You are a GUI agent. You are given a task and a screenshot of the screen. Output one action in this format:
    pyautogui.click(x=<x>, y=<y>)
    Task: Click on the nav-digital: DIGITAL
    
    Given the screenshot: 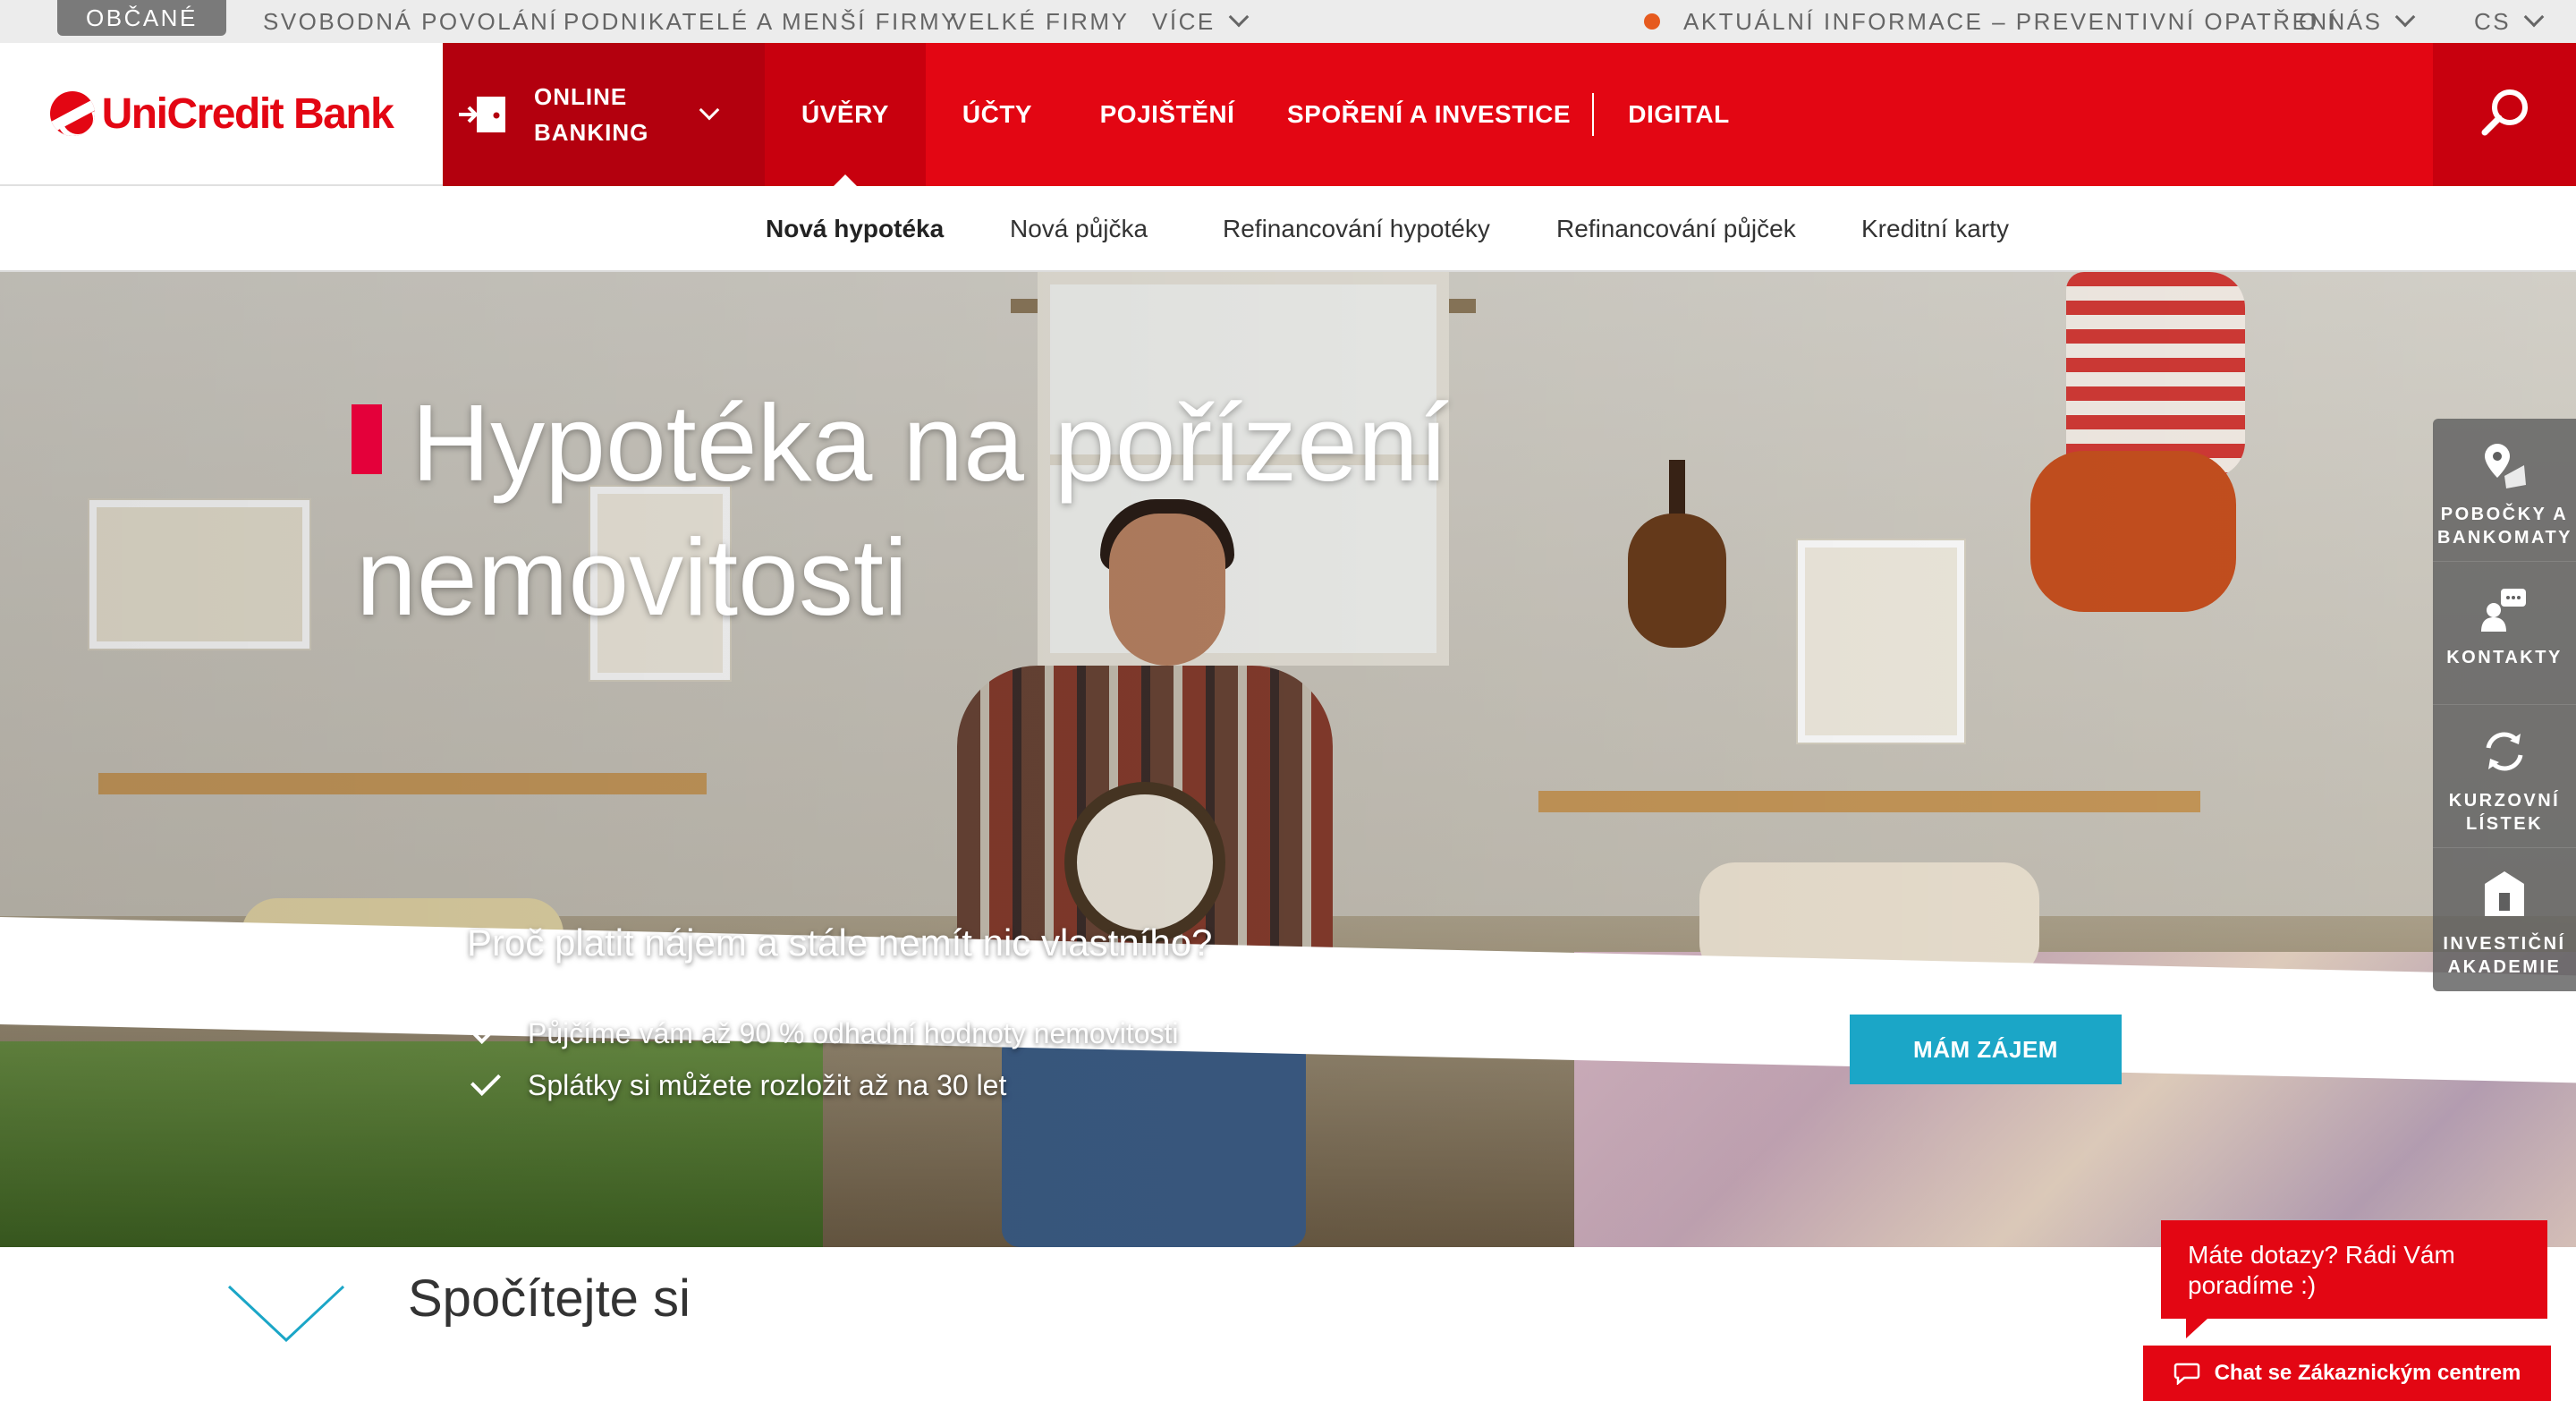 What is the action you would take?
    pyautogui.click(x=1679, y=114)
    